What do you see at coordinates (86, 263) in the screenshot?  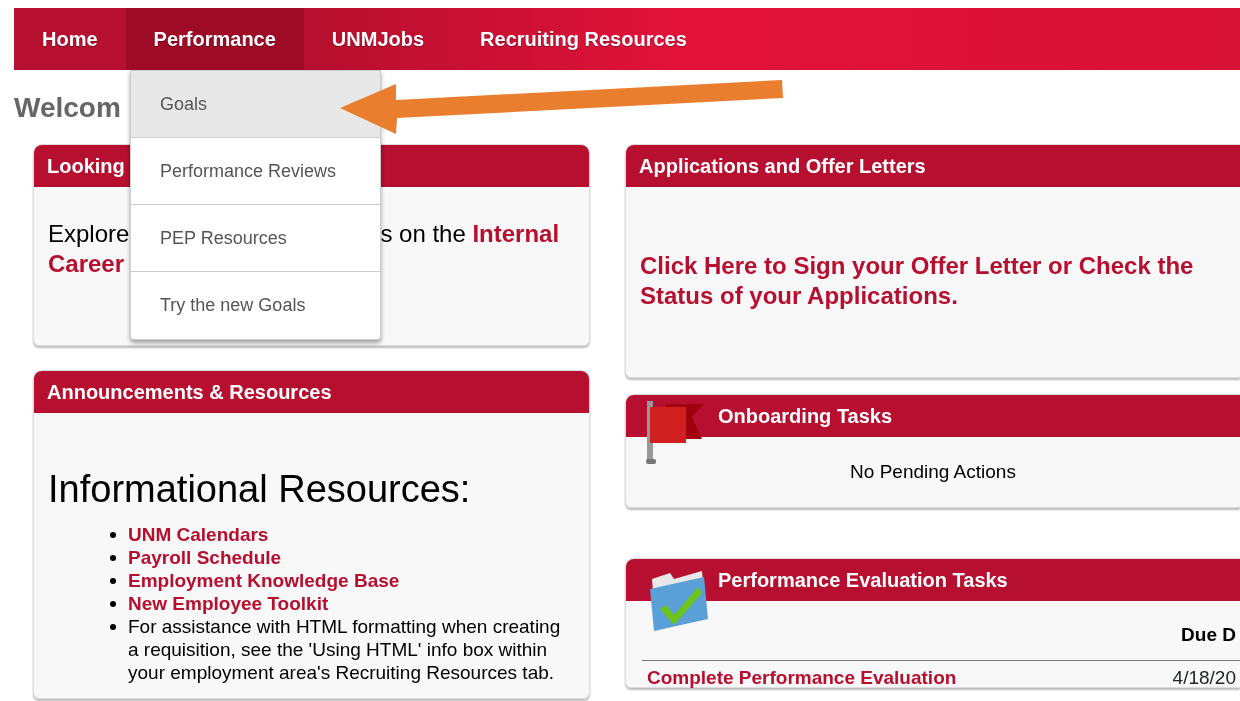 I see `career-link: Career` at bounding box center [86, 263].